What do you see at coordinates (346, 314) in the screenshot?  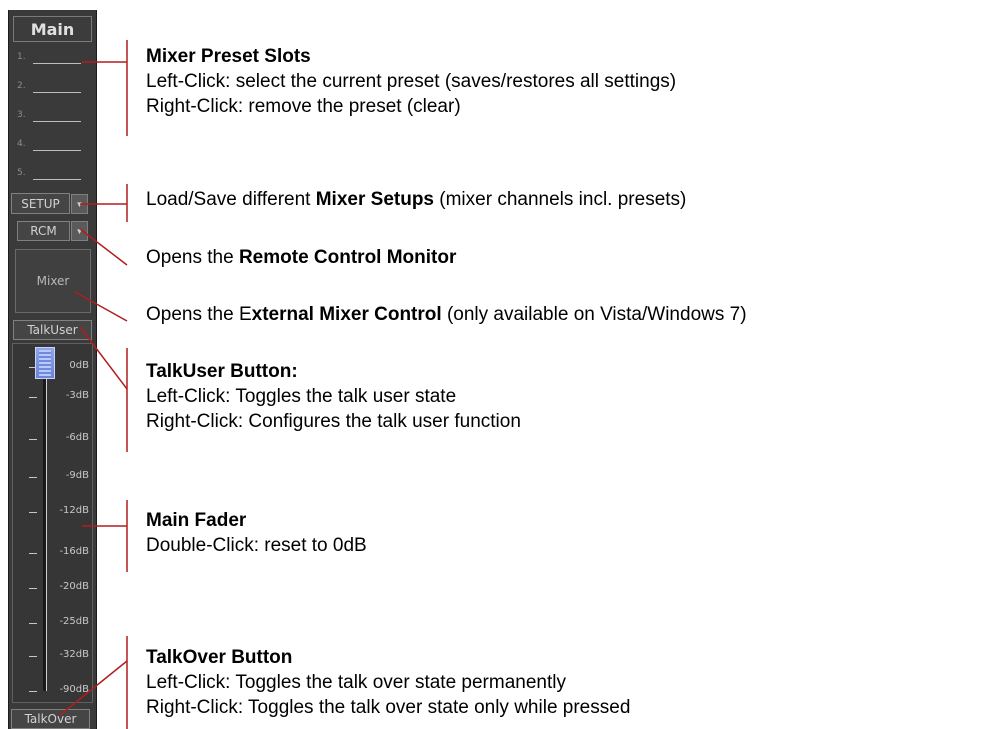 I see `callout-bold: xternal Mixer Control` at bounding box center [346, 314].